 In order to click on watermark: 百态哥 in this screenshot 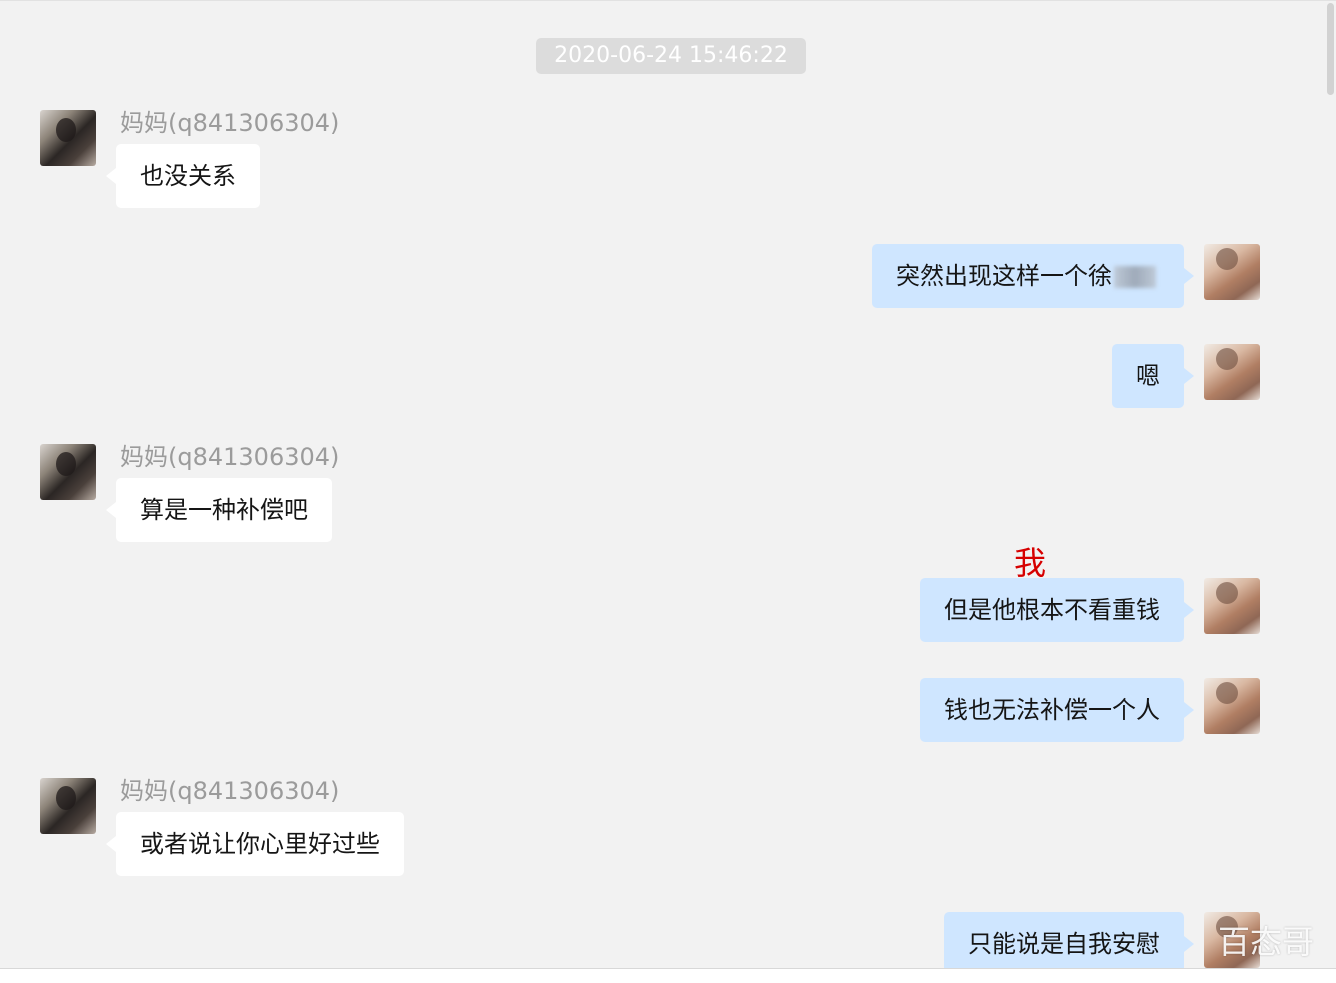, I will do `click(1266, 942)`.